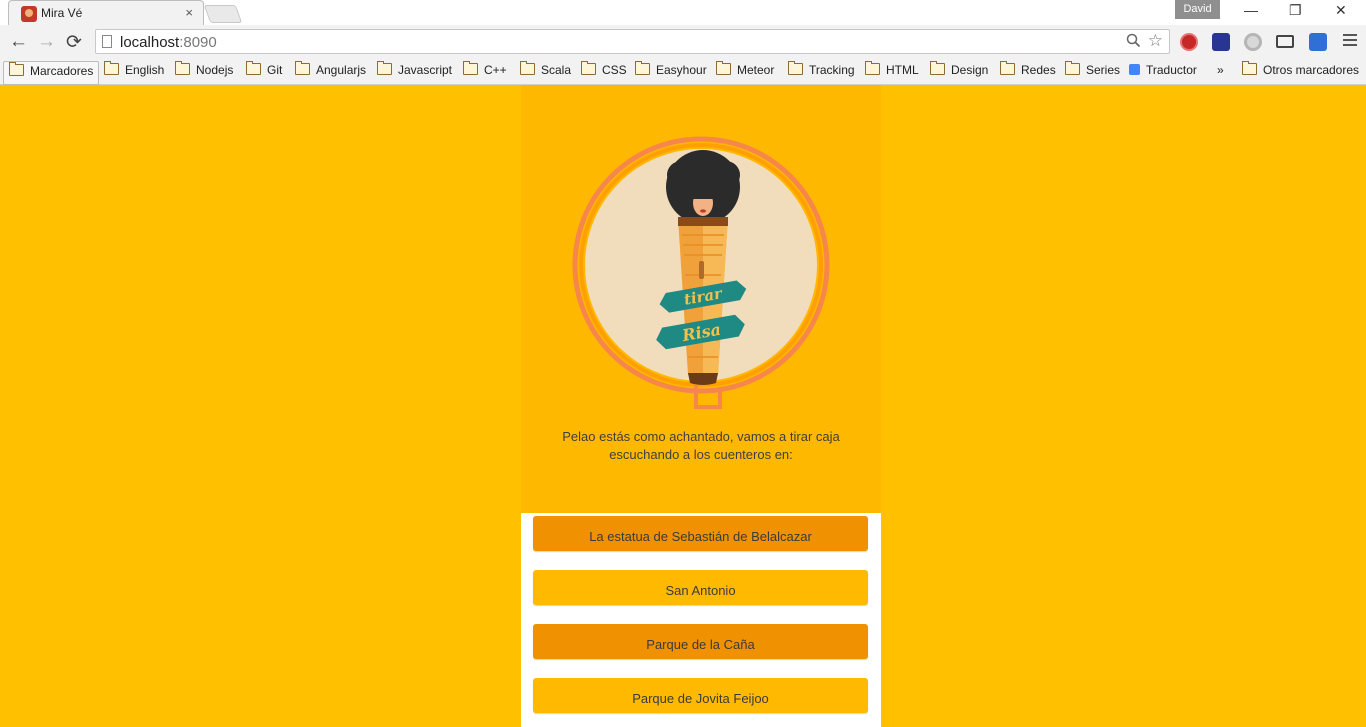 Image resolution: width=1366 pixels, height=727 pixels. I want to click on bookmark-traductor: Traductor, so click(1163, 72).